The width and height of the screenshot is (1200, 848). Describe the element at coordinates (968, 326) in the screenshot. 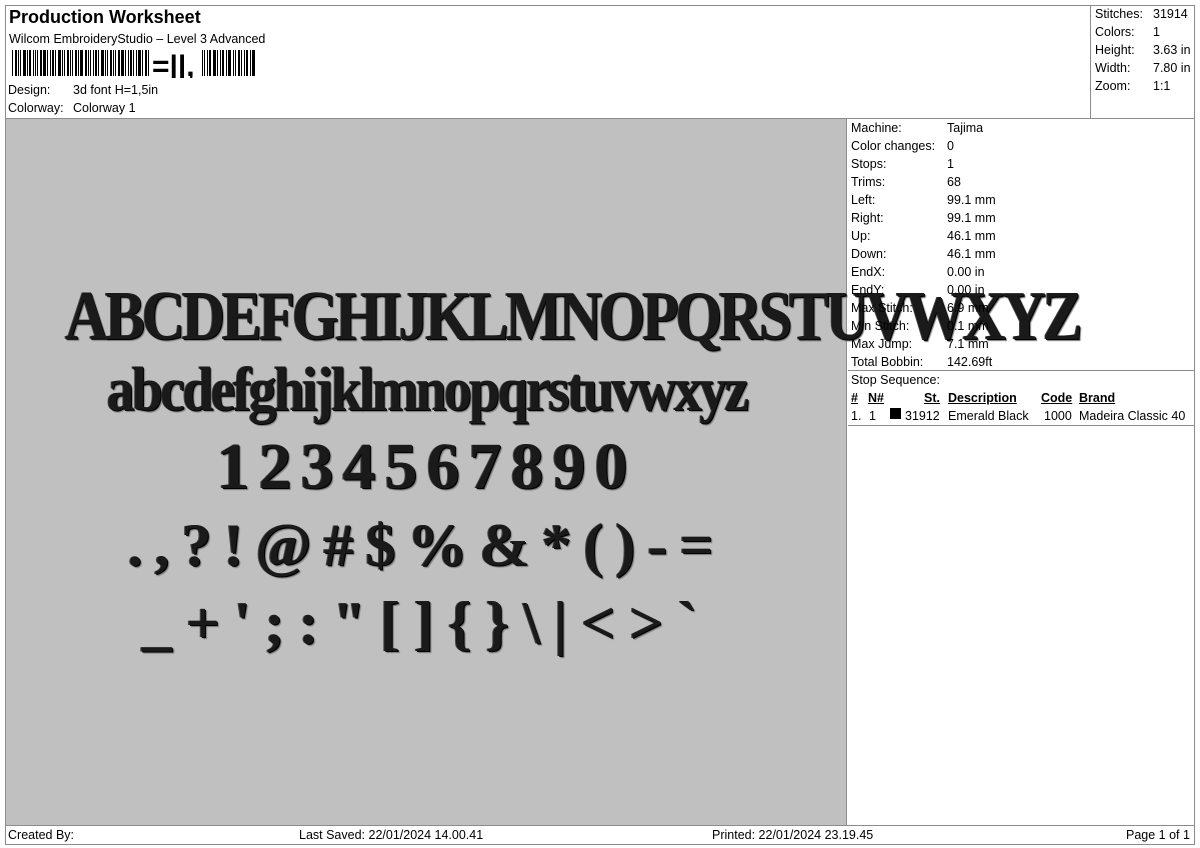

I see `min-stitch-value: 0.1 mm` at that location.